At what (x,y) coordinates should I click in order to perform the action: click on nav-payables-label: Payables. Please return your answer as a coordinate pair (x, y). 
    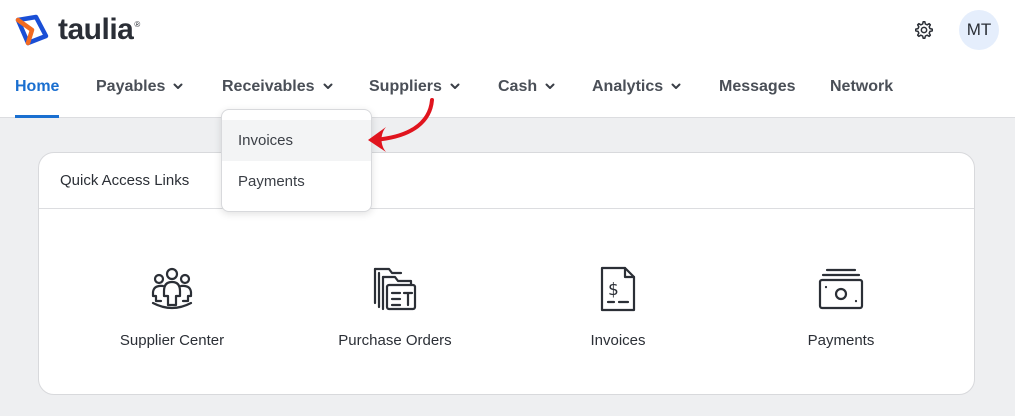
    Looking at the image, I should click on (131, 86).